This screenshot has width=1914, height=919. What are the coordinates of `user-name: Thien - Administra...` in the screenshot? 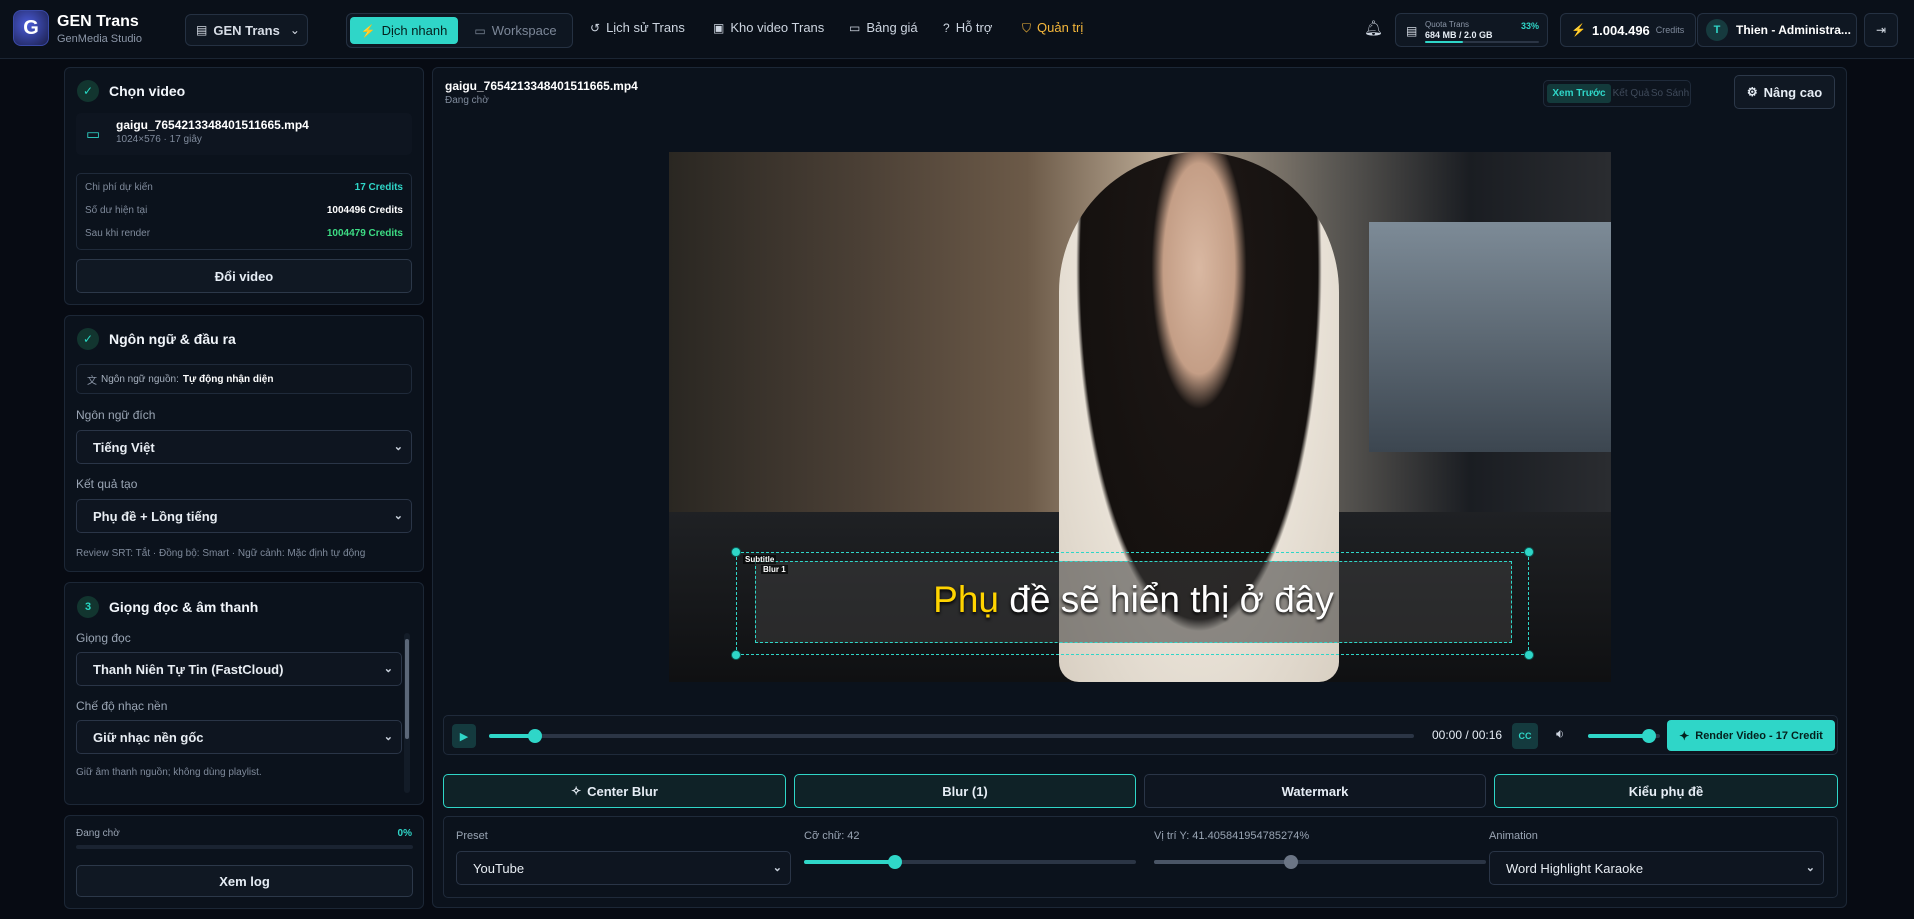 It's located at (1793, 30).